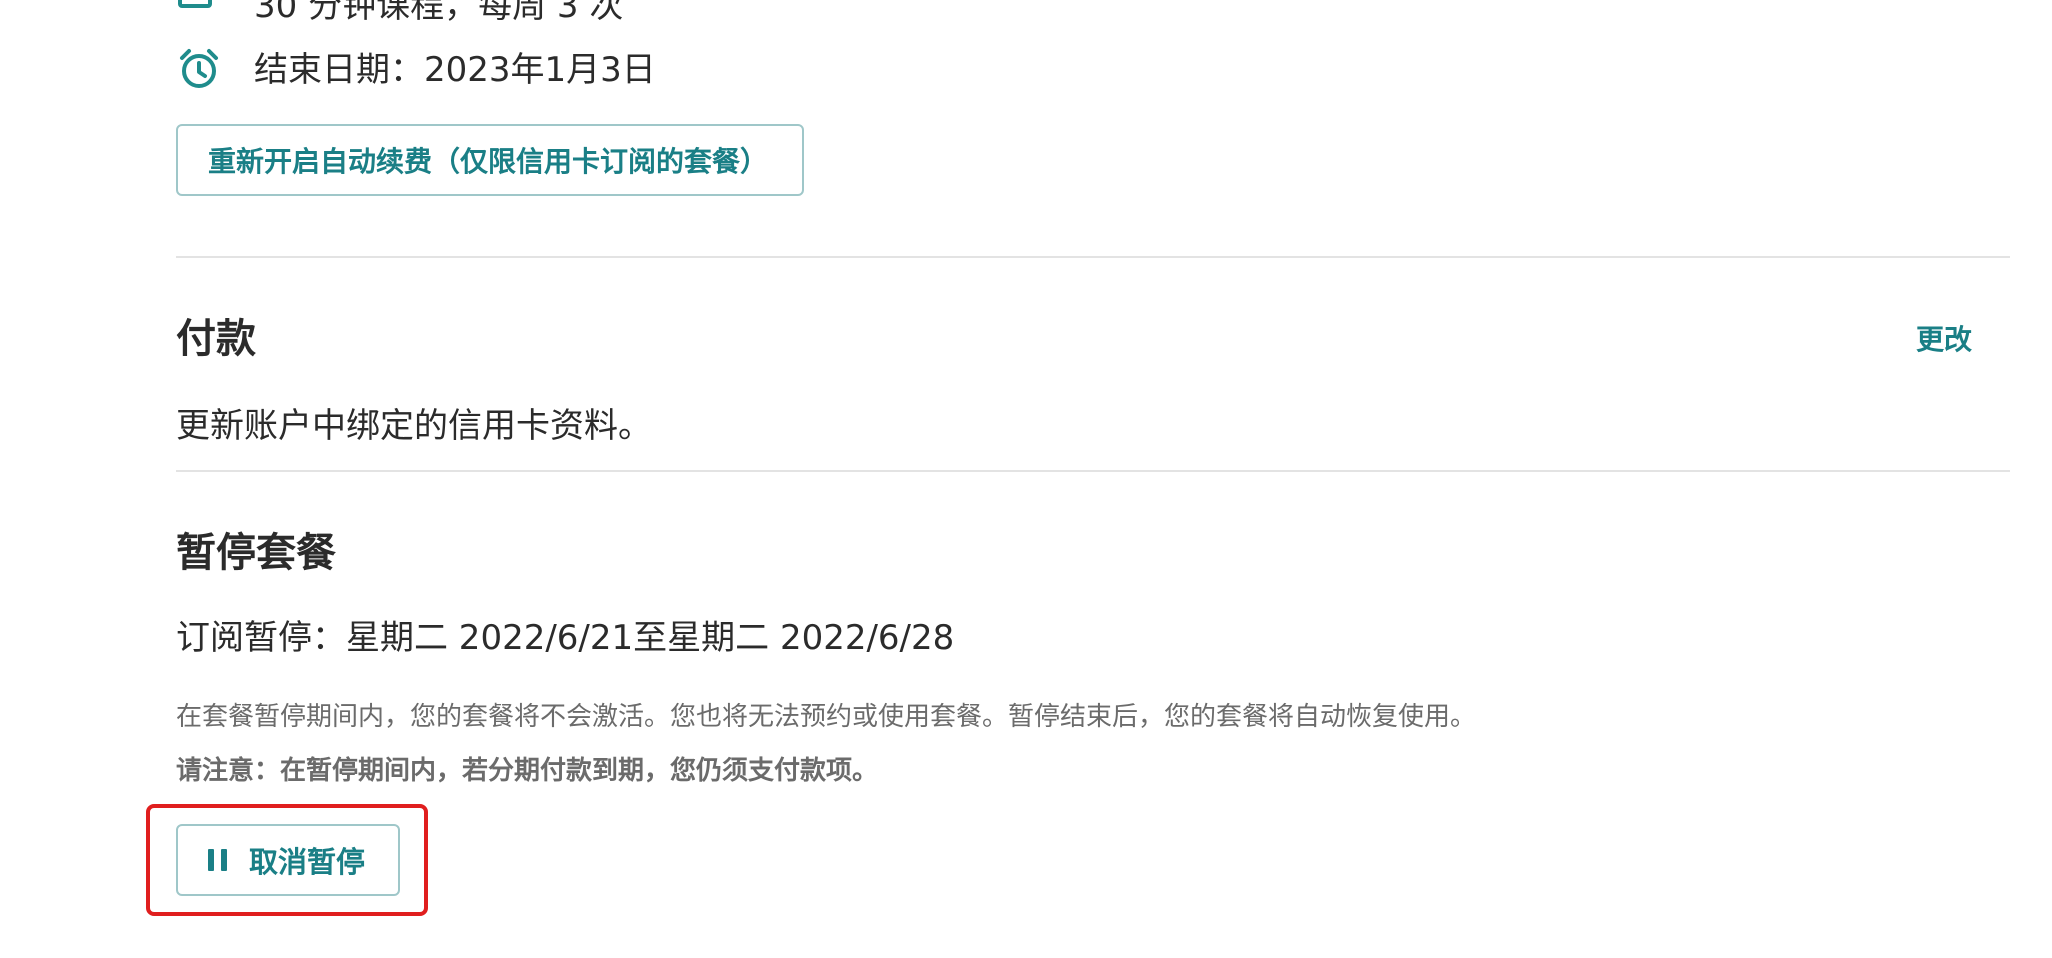  Describe the element at coordinates (455, 70) in the screenshot. I see `end-date-text: 结束日期：2023年1月3日` at that location.